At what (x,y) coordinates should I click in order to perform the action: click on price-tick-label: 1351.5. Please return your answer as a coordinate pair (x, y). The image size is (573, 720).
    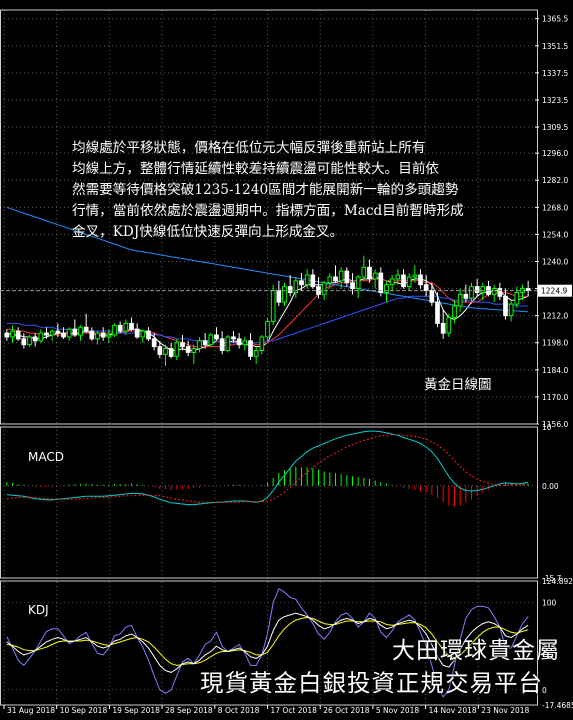
    Looking at the image, I should click on (555, 46).